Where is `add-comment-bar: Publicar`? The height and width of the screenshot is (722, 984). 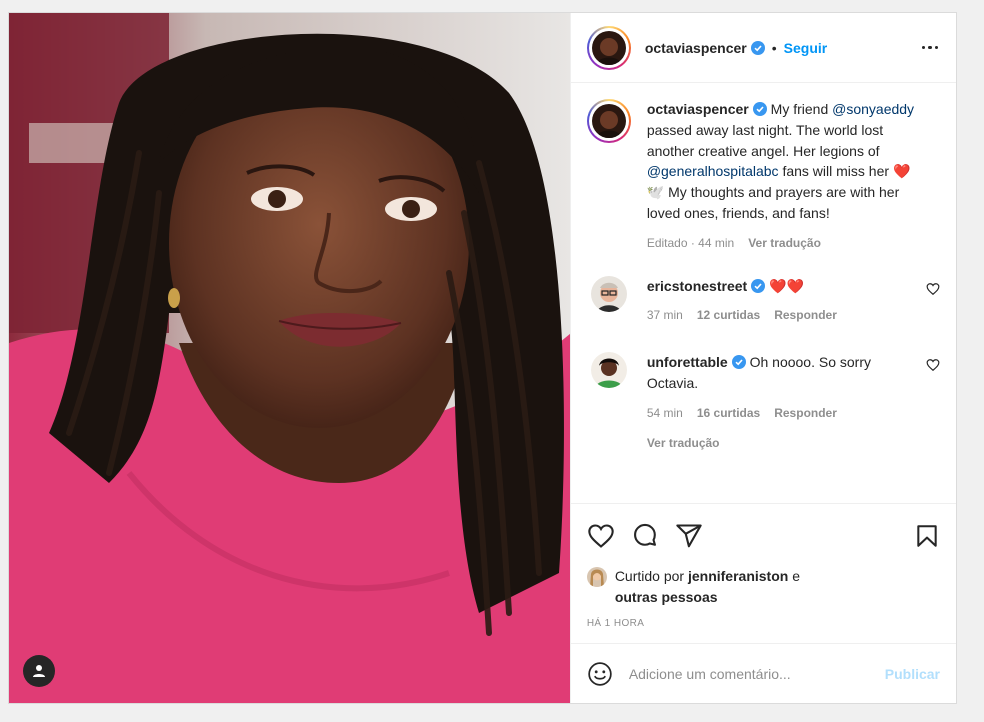 add-comment-bar: Publicar is located at coordinates (763, 673).